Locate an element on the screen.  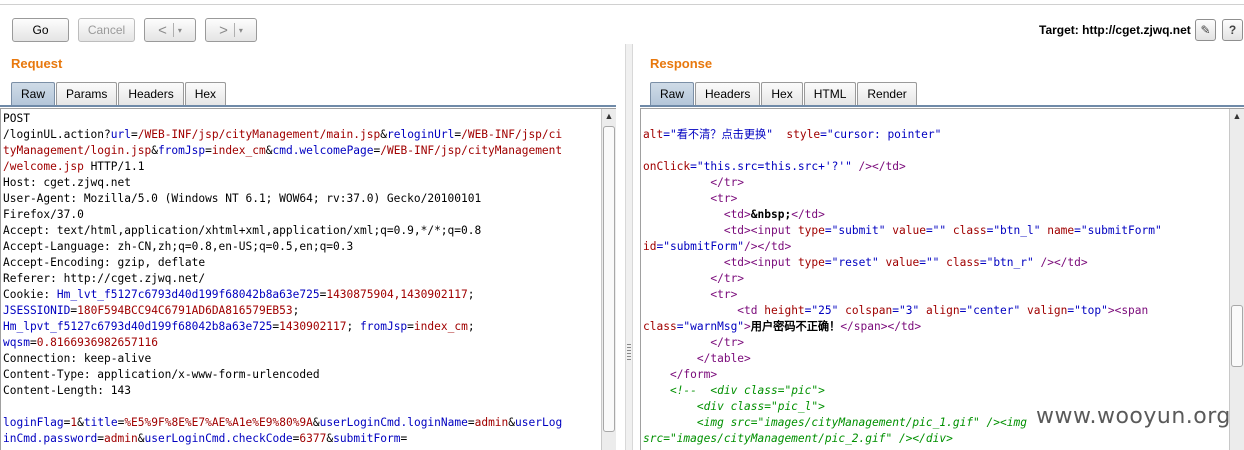
forward-arrow-icon: > is located at coordinates (223, 30).